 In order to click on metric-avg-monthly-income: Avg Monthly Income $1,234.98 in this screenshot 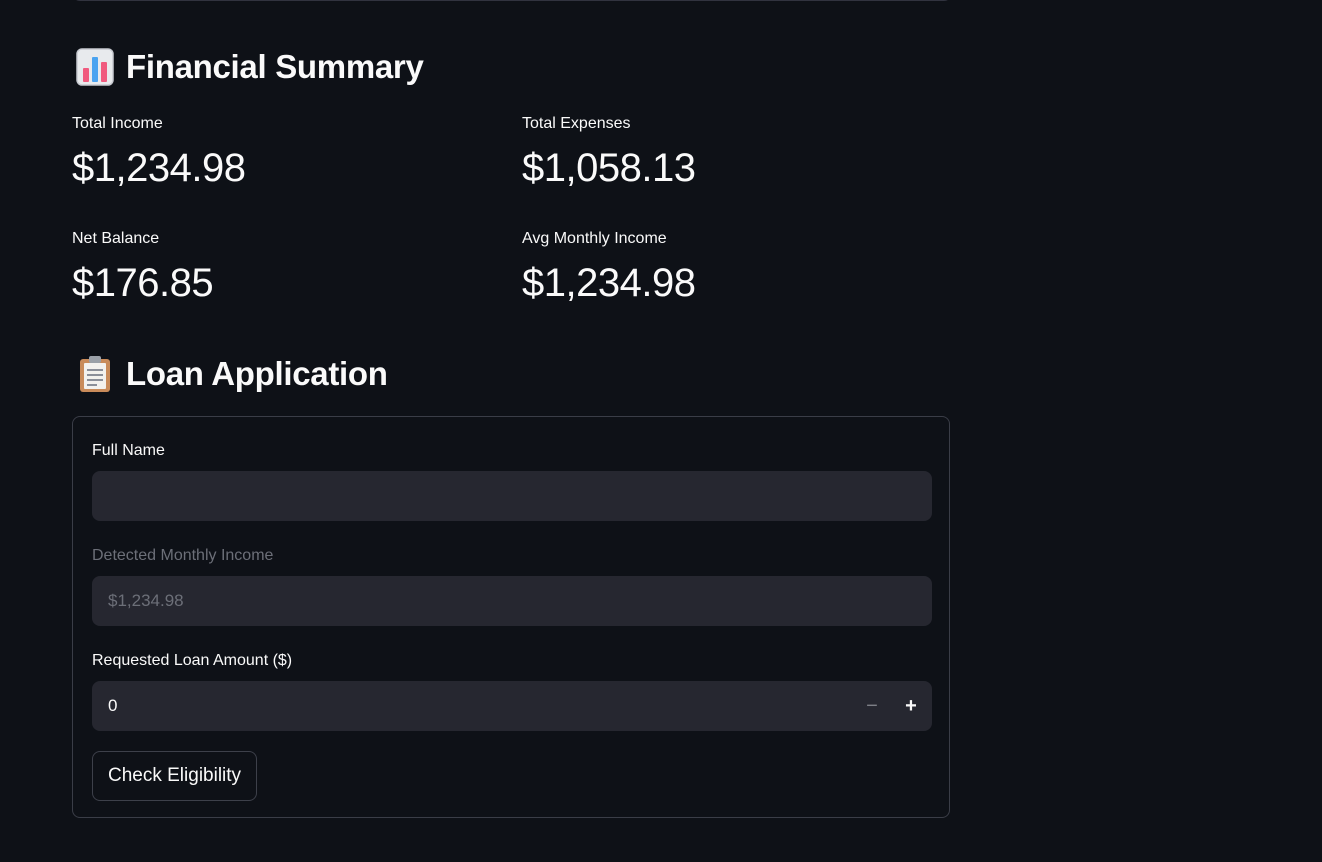, I will do `click(722, 268)`.